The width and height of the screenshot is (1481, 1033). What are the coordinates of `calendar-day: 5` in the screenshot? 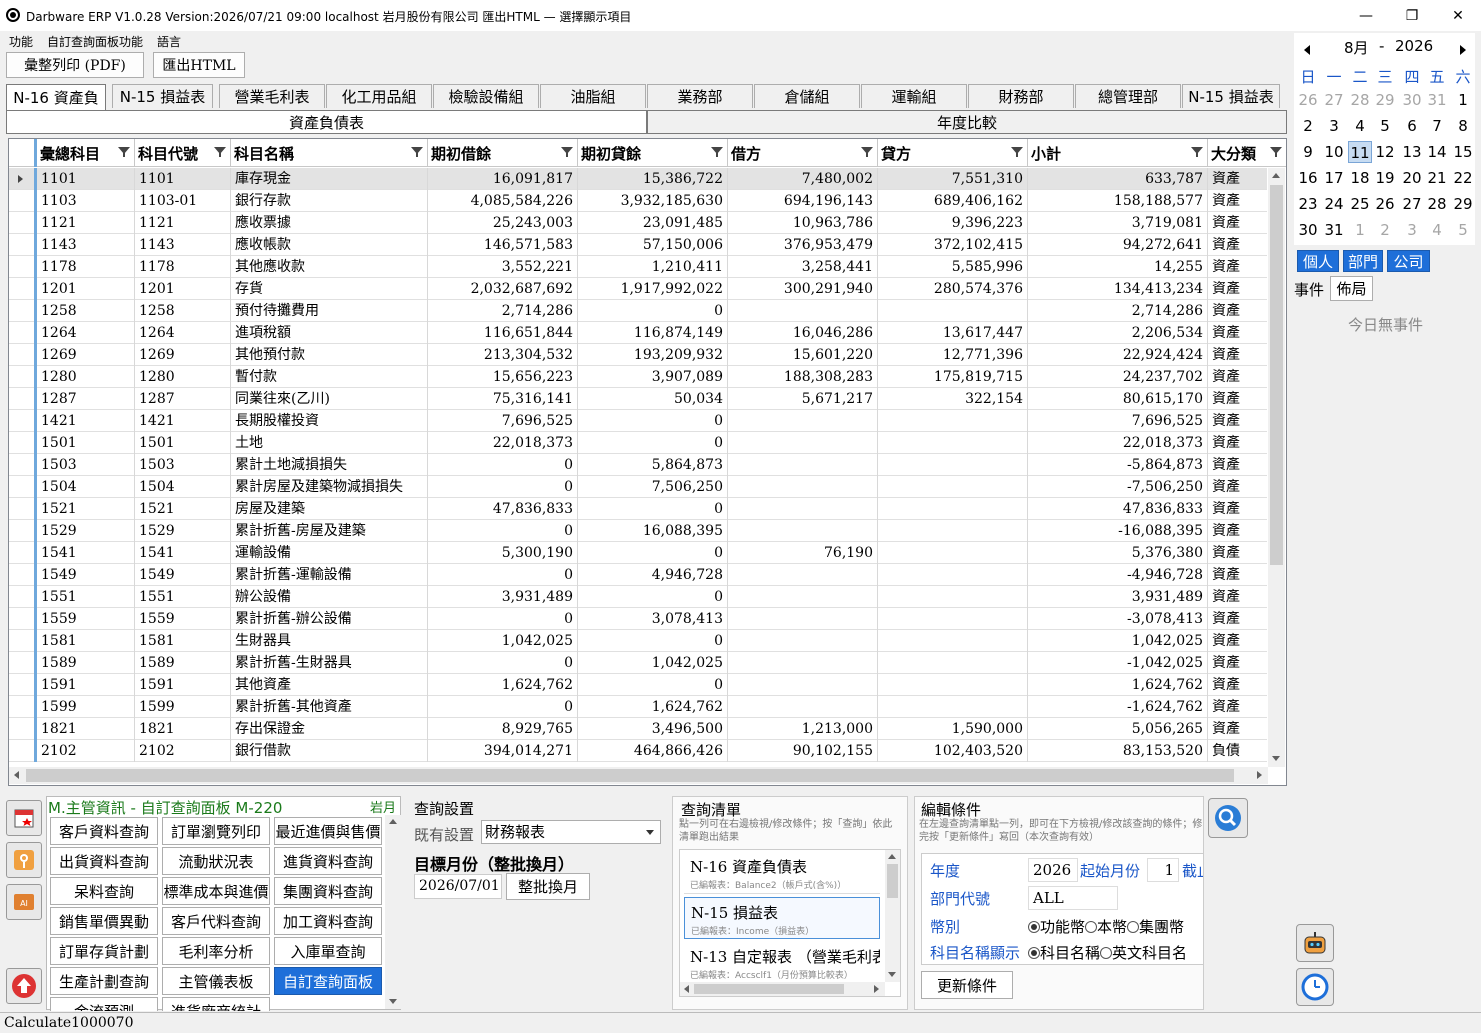 It's located at (1463, 230).